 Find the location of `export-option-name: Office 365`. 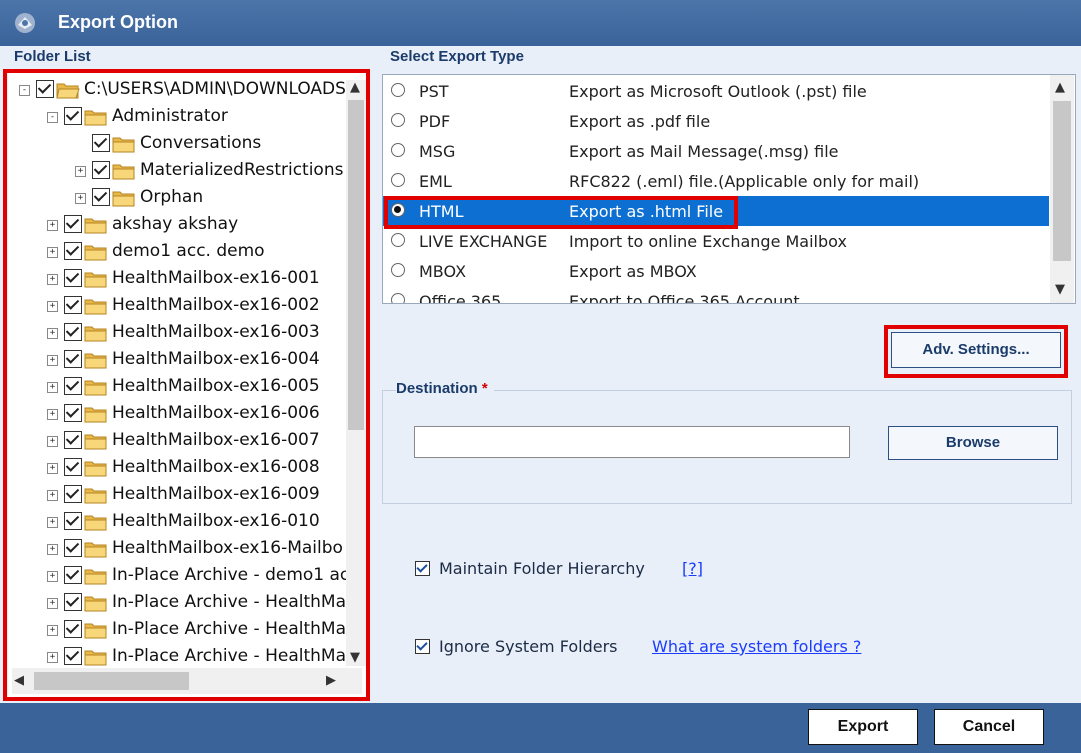

export-option-name: Office 365 is located at coordinates (460, 298).